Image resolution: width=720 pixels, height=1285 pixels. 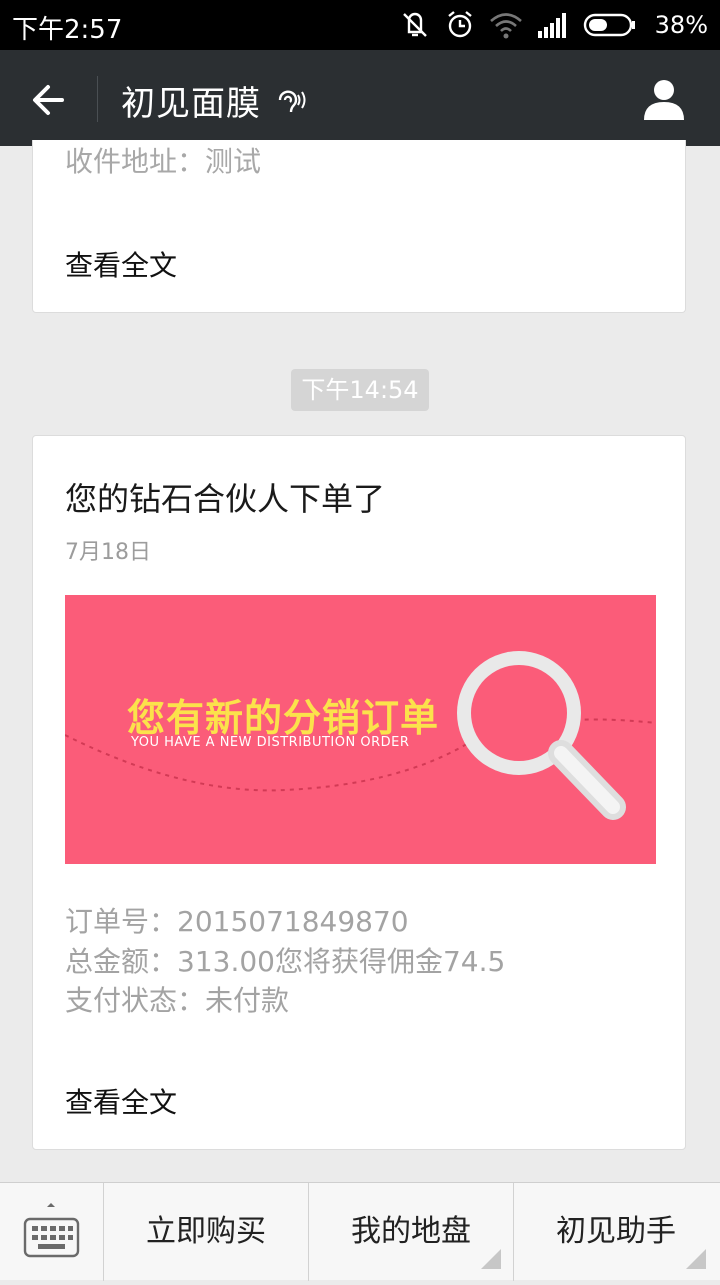 What do you see at coordinates (283, 718) in the screenshot?
I see `banner-headline: 您有新的分销订单` at bounding box center [283, 718].